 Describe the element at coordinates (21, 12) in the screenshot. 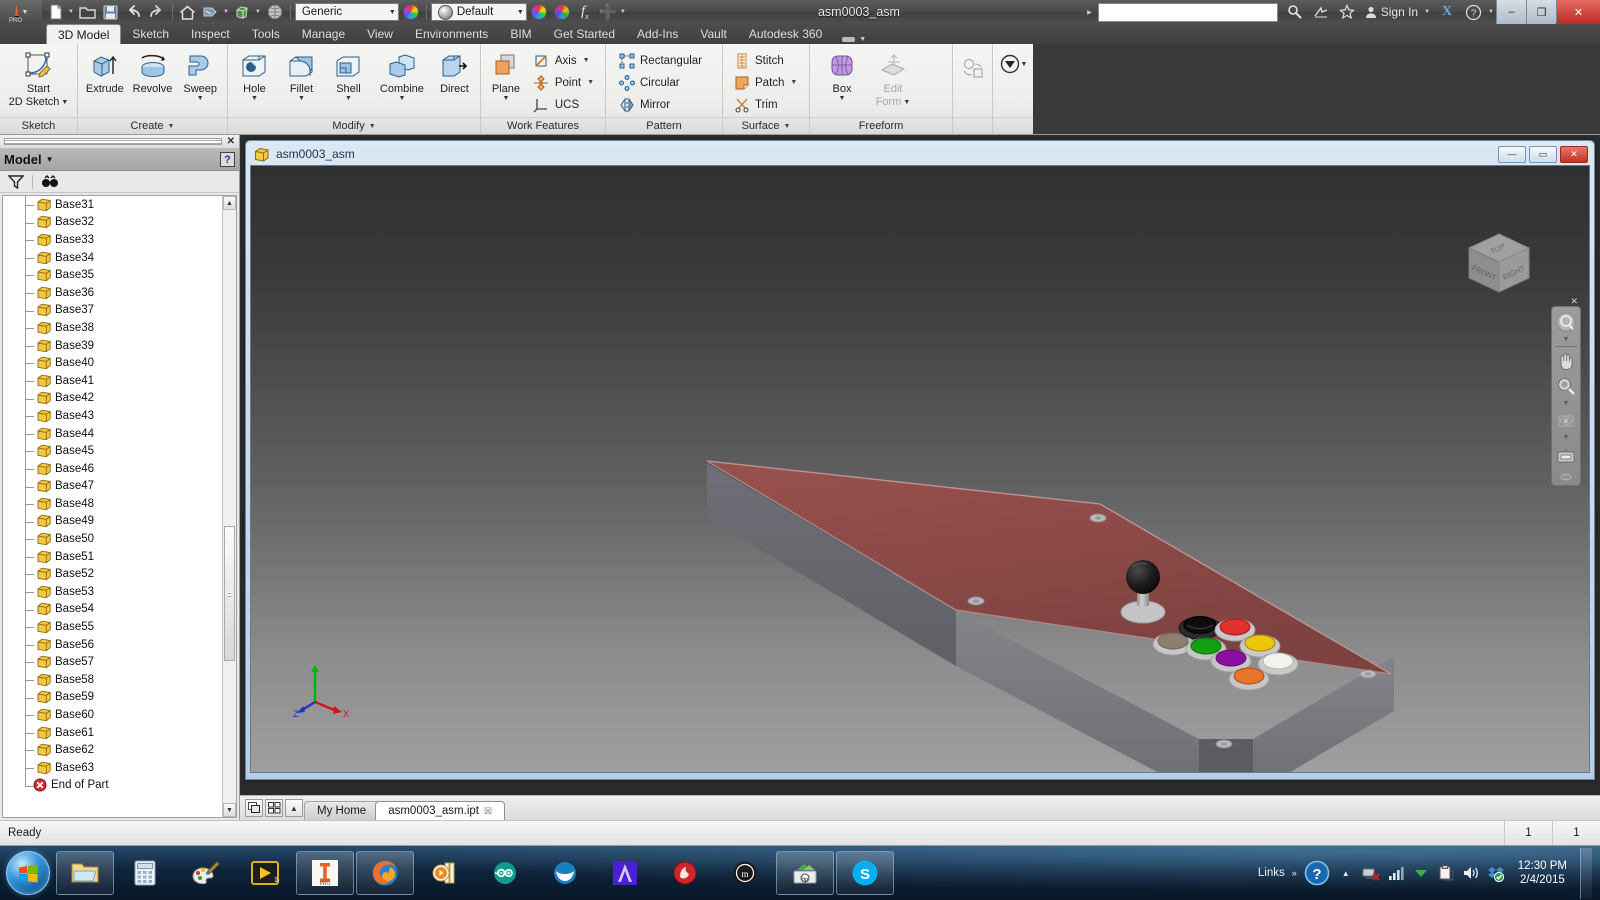

I see `application-menu-button: I ▼ PRO` at that location.